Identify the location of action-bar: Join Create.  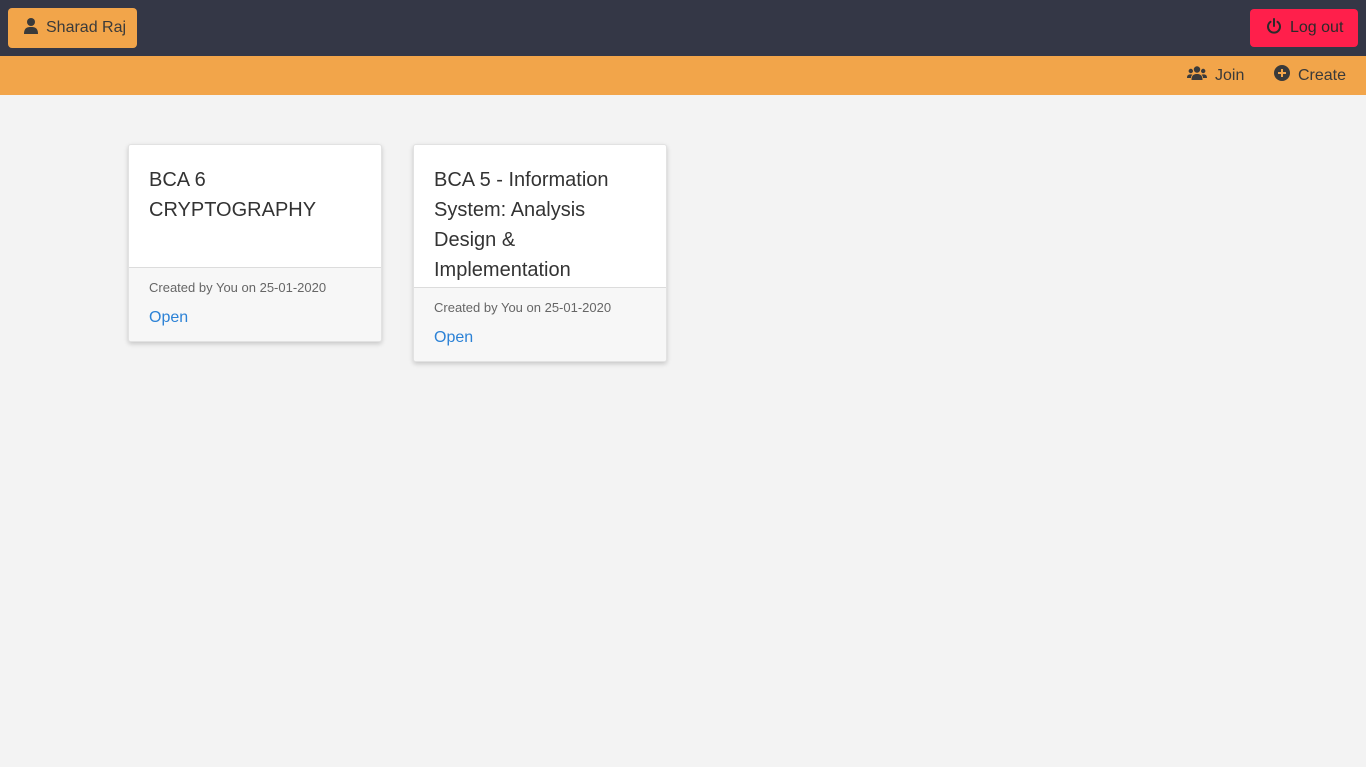
(683, 75).